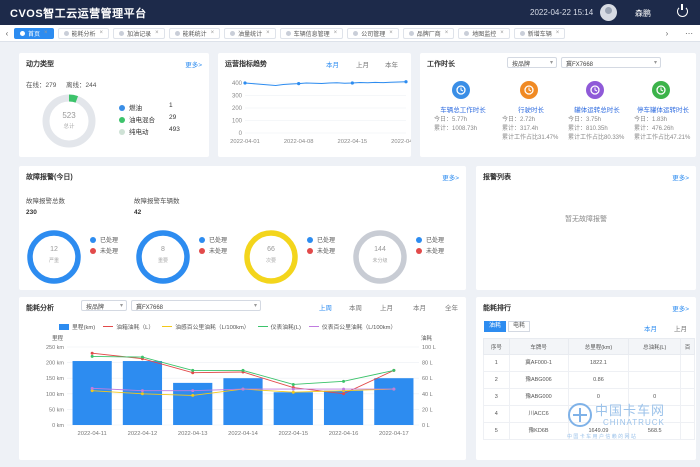 This screenshot has width=700, height=467. Describe the element at coordinates (539, 33) in the screenshot. I see `tab-9: 新增车辆 ×` at that location.